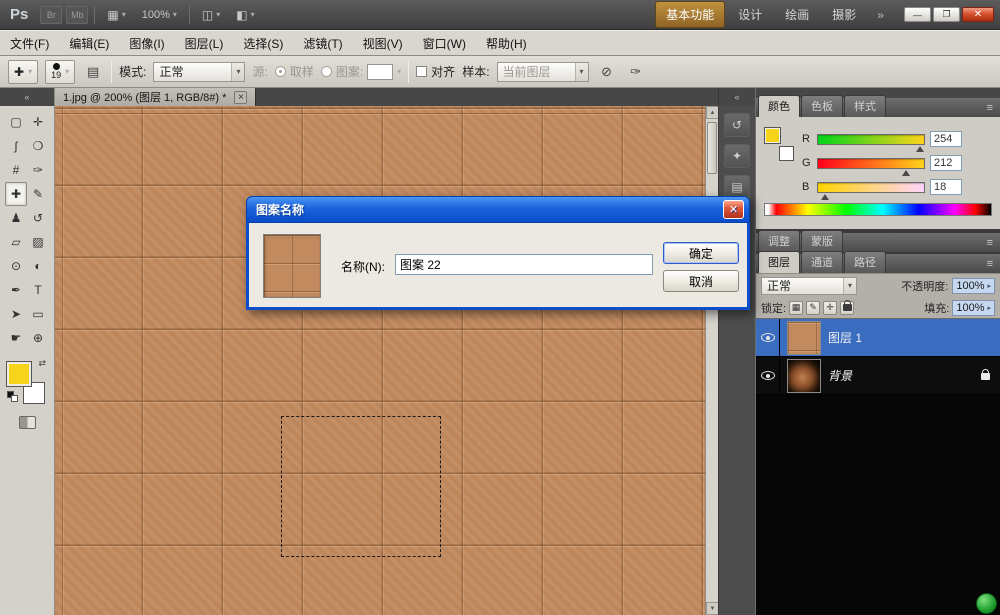 Image resolution: width=1000 pixels, height=615 pixels. I want to click on pen-tool: ✒, so click(16, 290).